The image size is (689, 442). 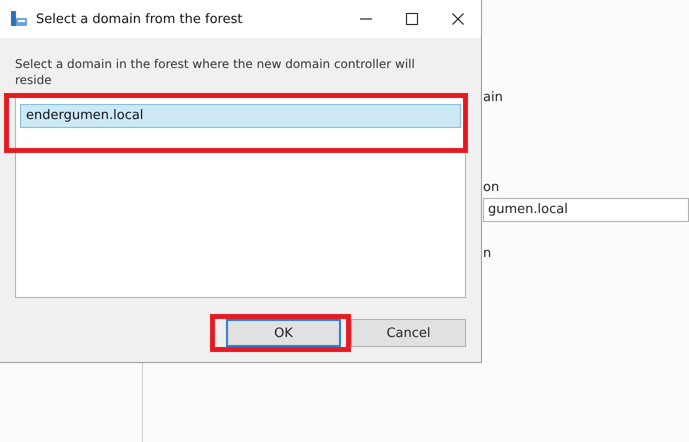 What do you see at coordinates (140, 19) in the screenshot?
I see `window-title: Select a domain from the forest` at bounding box center [140, 19].